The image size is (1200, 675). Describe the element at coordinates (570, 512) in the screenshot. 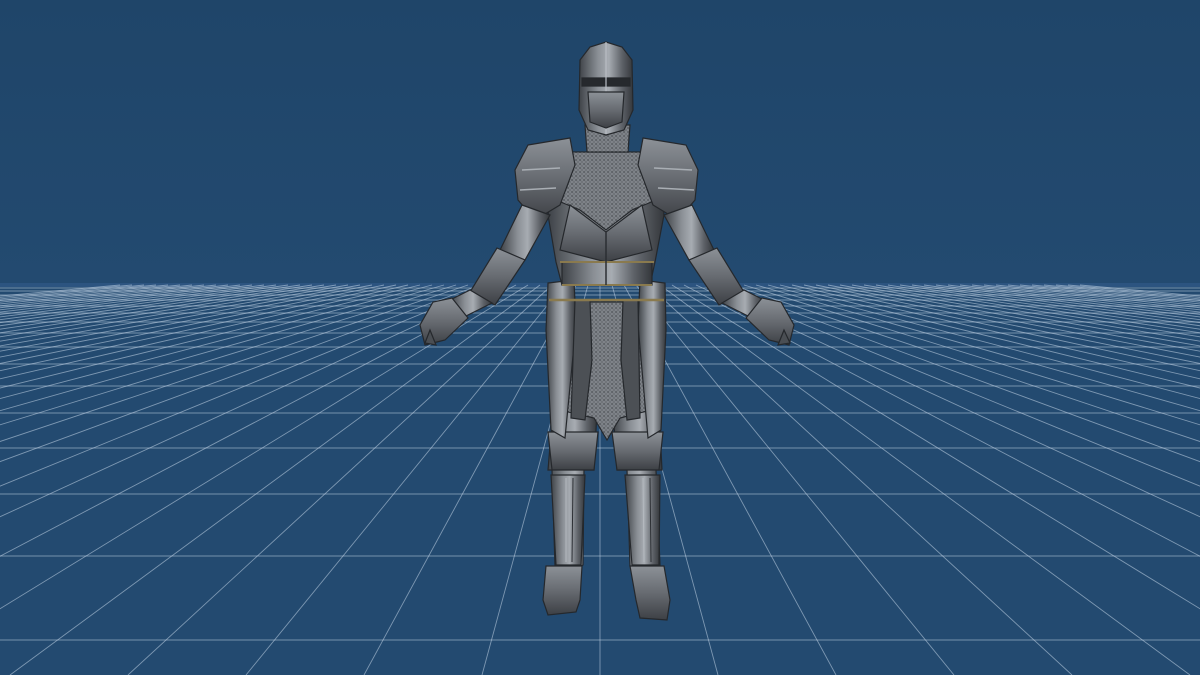

I see `left-leg` at that location.